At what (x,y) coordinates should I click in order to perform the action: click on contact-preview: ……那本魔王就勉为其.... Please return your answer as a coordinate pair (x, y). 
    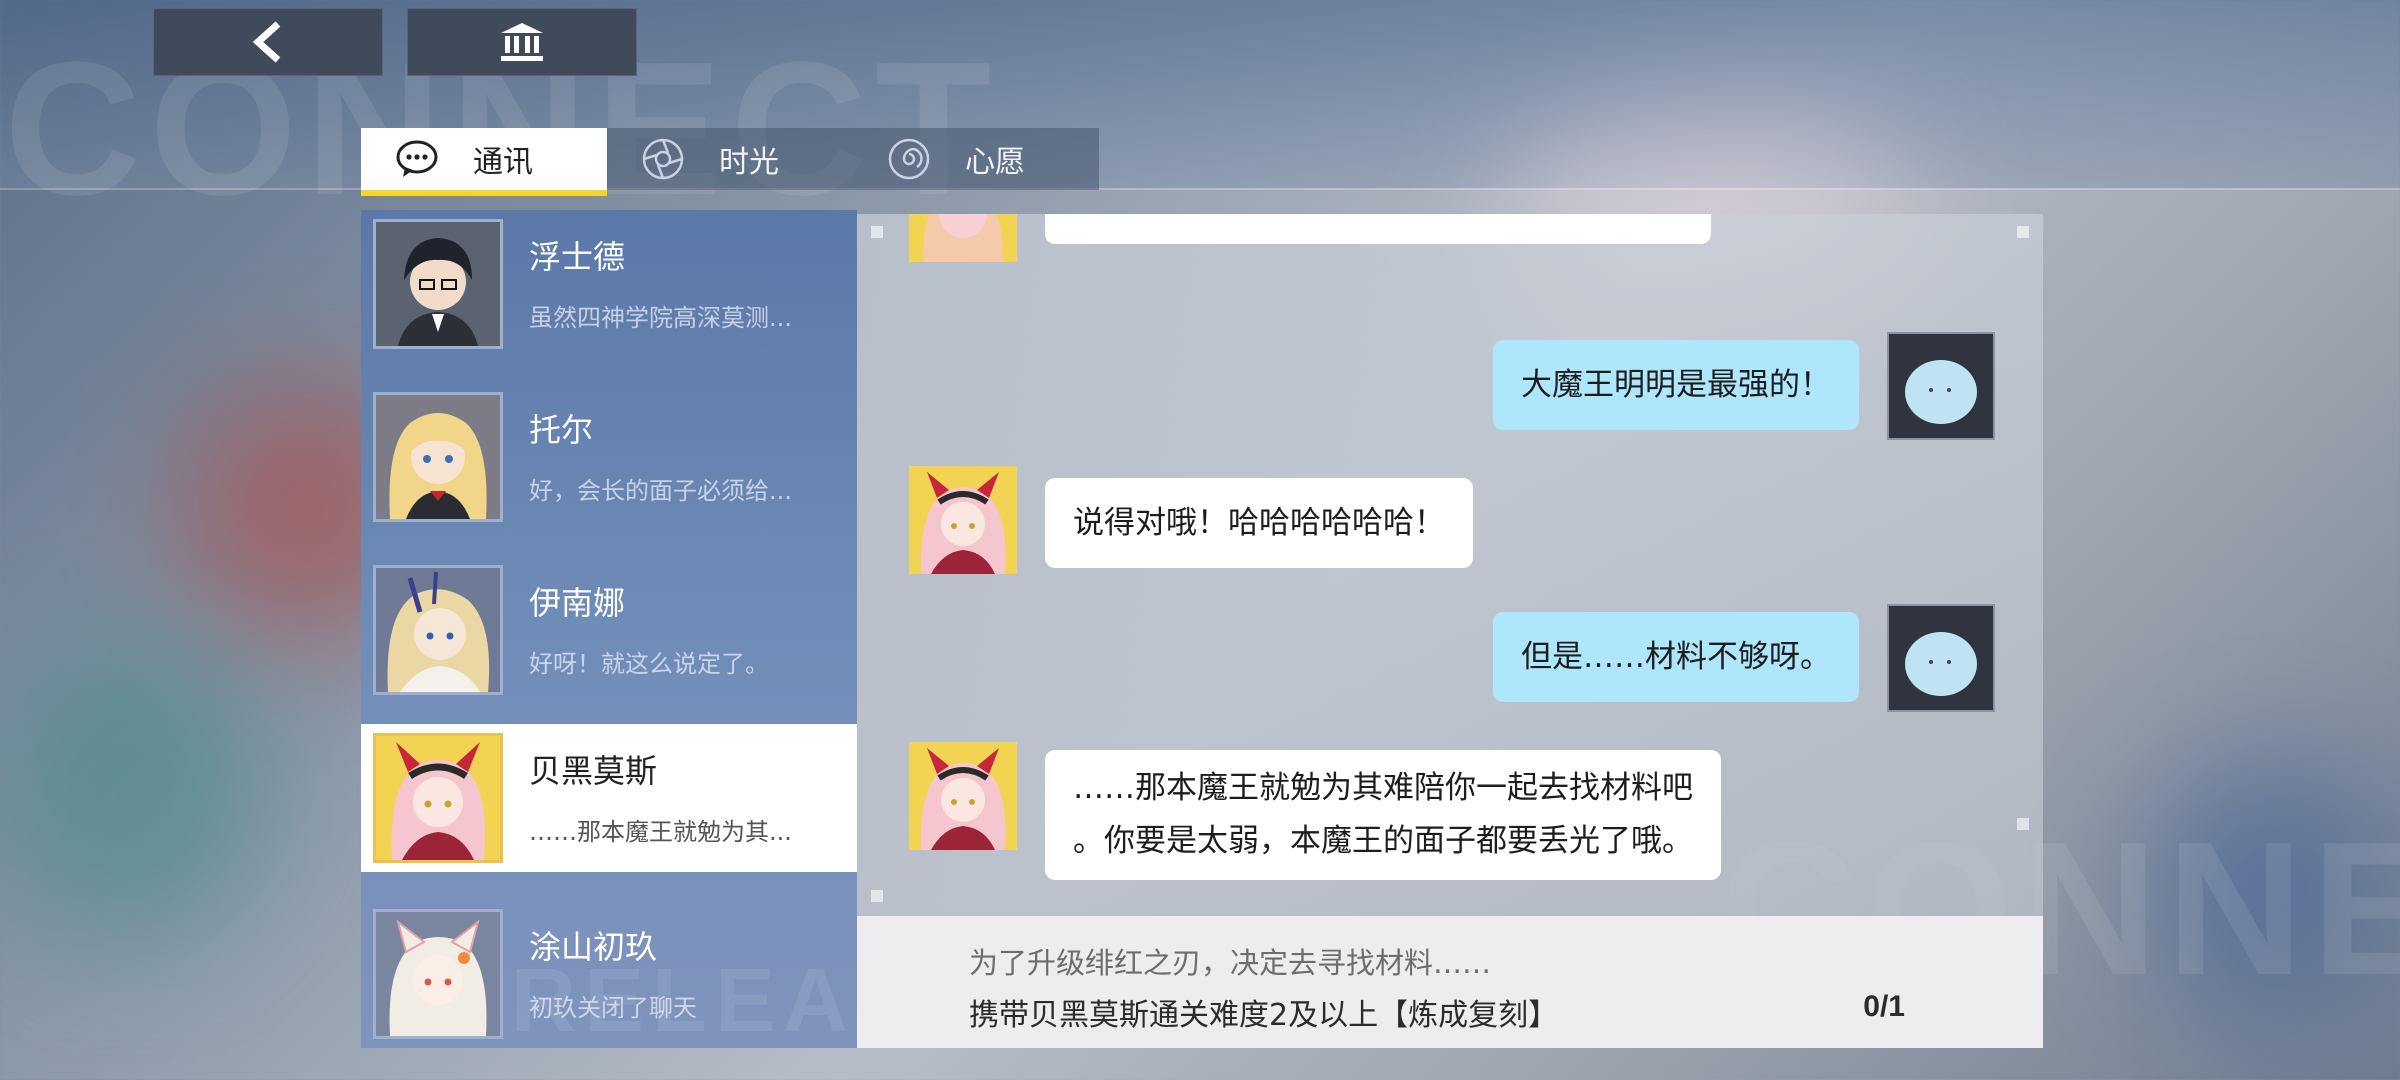
    Looking at the image, I should click on (660, 832).